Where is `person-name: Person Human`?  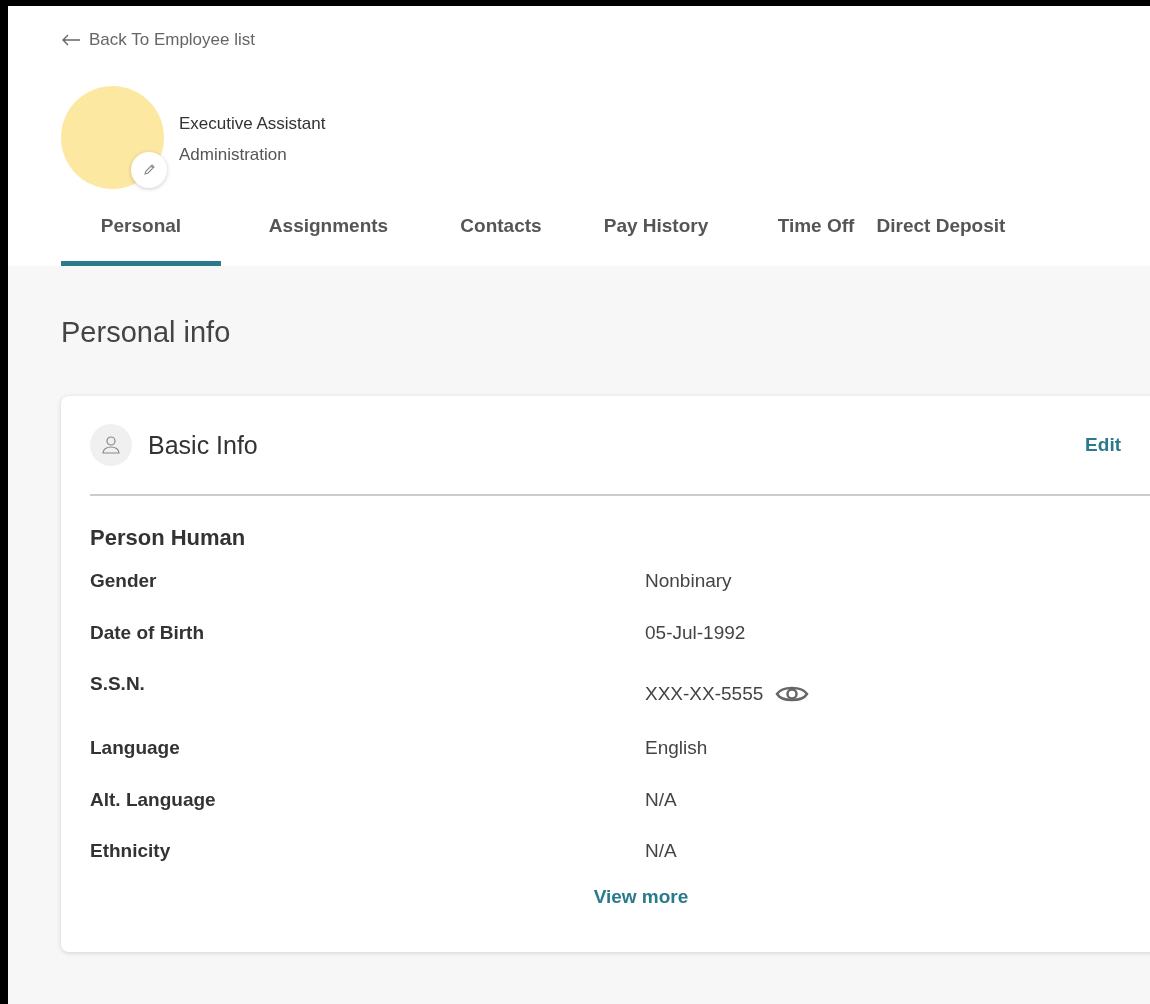
person-name: Person Human is located at coordinates (168, 538).